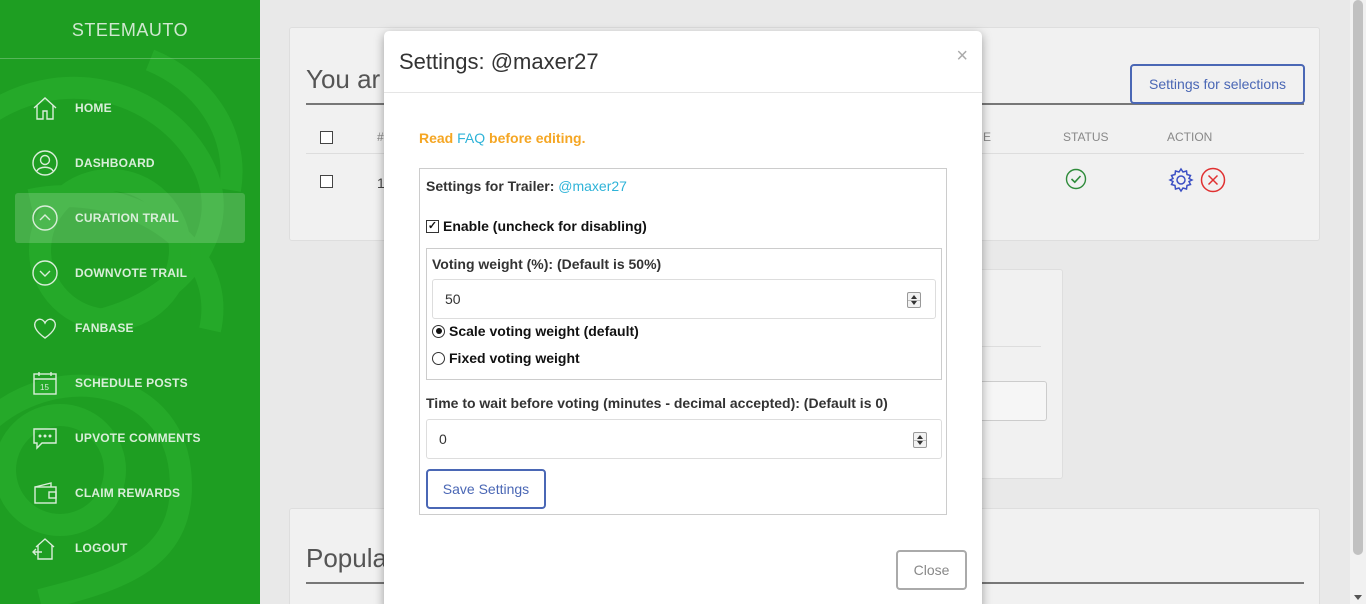 This screenshot has width=1366, height=604. I want to click on fixed-weight-option: Fixed voting weight, so click(506, 358).